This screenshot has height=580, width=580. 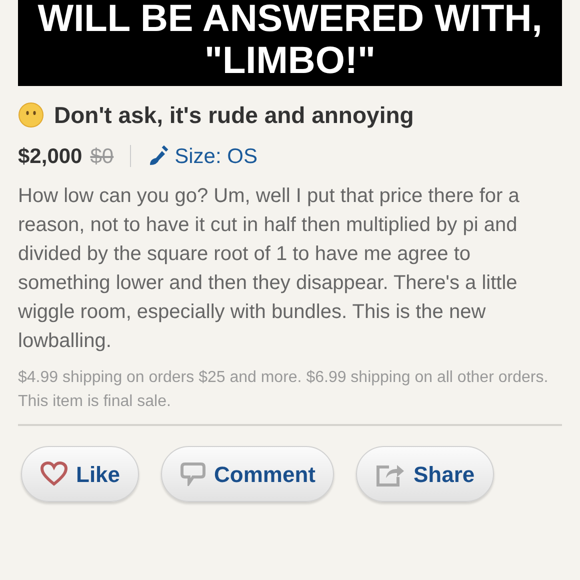 What do you see at coordinates (193, 474) in the screenshot?
I see `speech-bubble-icon` at bounding box center [193, 474].